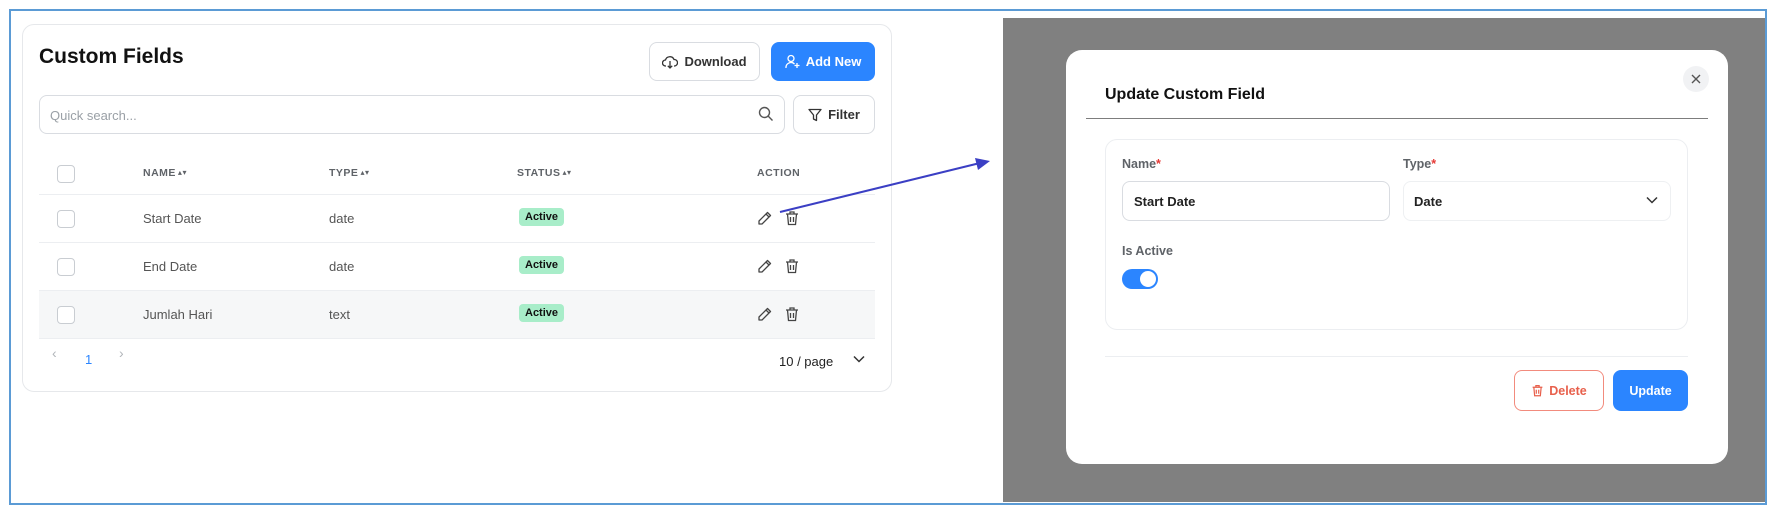  Describe the element at coordinates (159, 173) in the screenshot. I see `column-name-label: NAME` at that location.